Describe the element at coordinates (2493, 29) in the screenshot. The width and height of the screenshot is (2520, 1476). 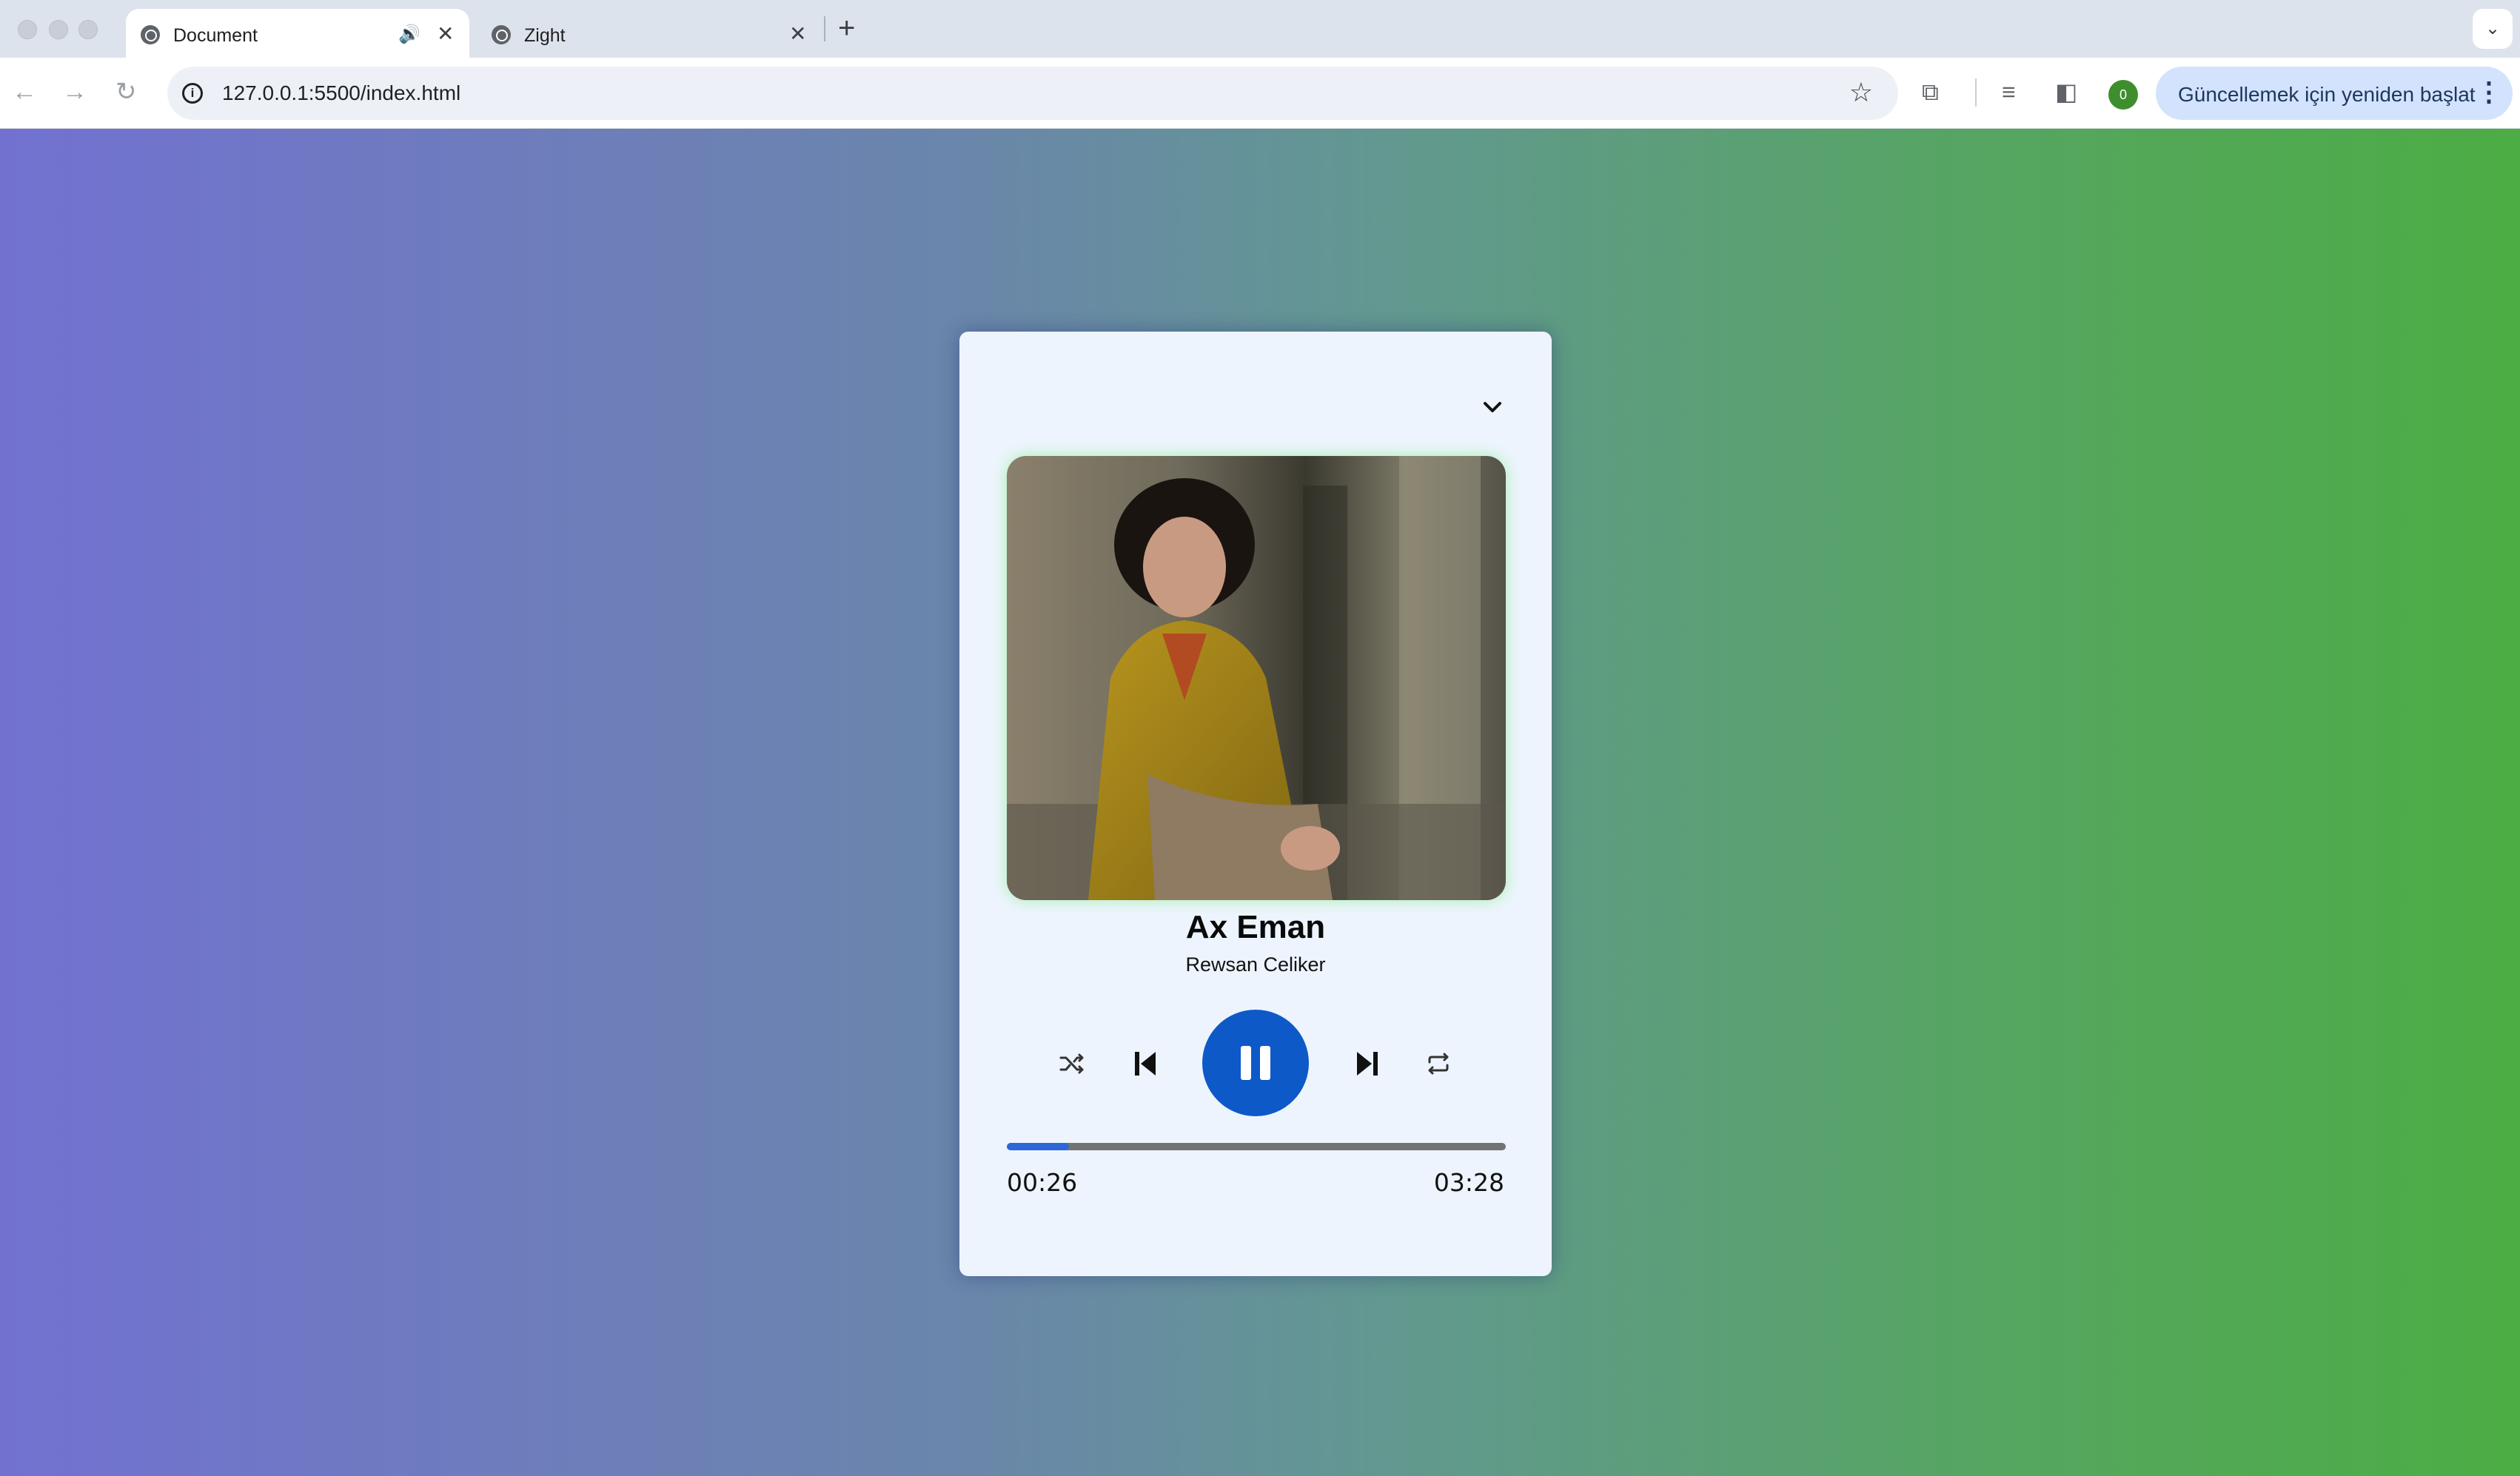
I see `tab-search-button: ⌄` at that location.